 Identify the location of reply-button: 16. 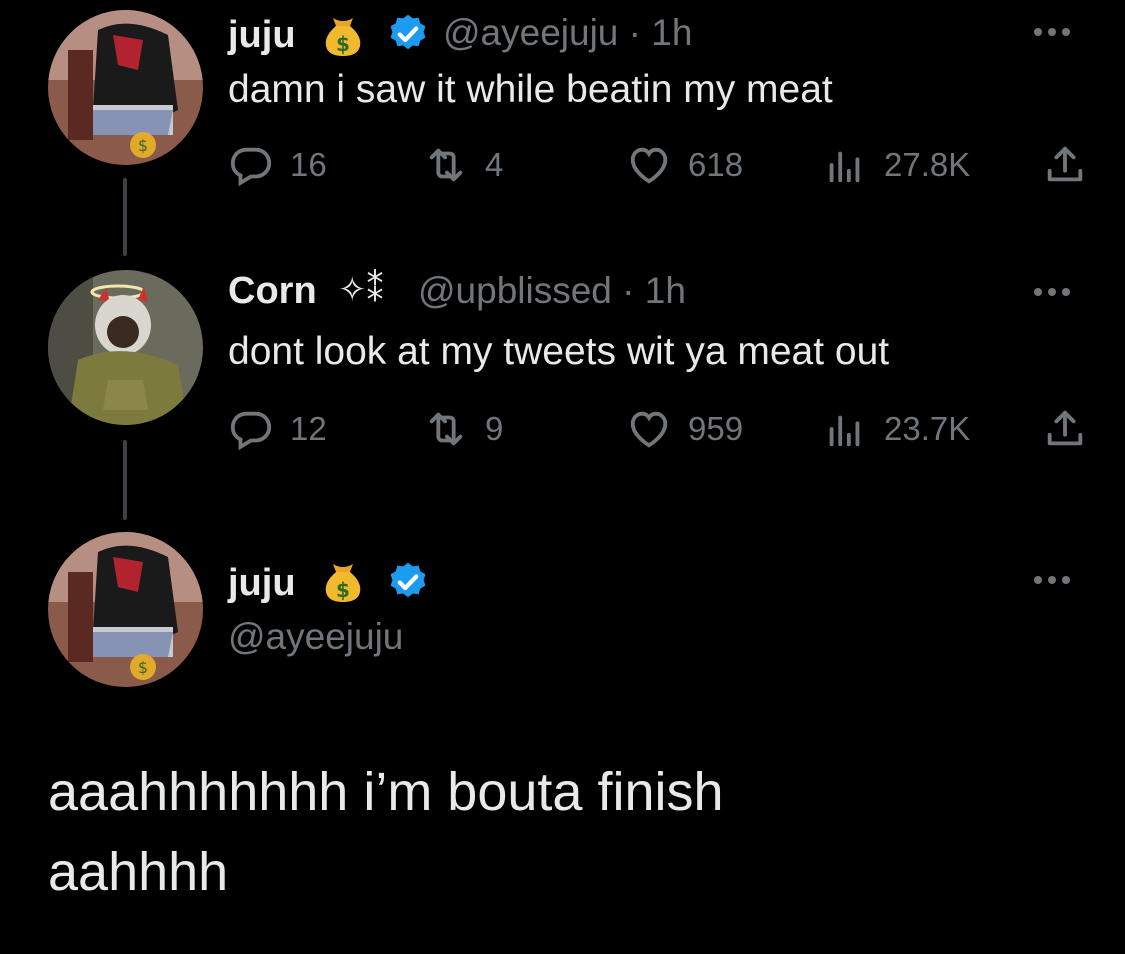
(277, 165).